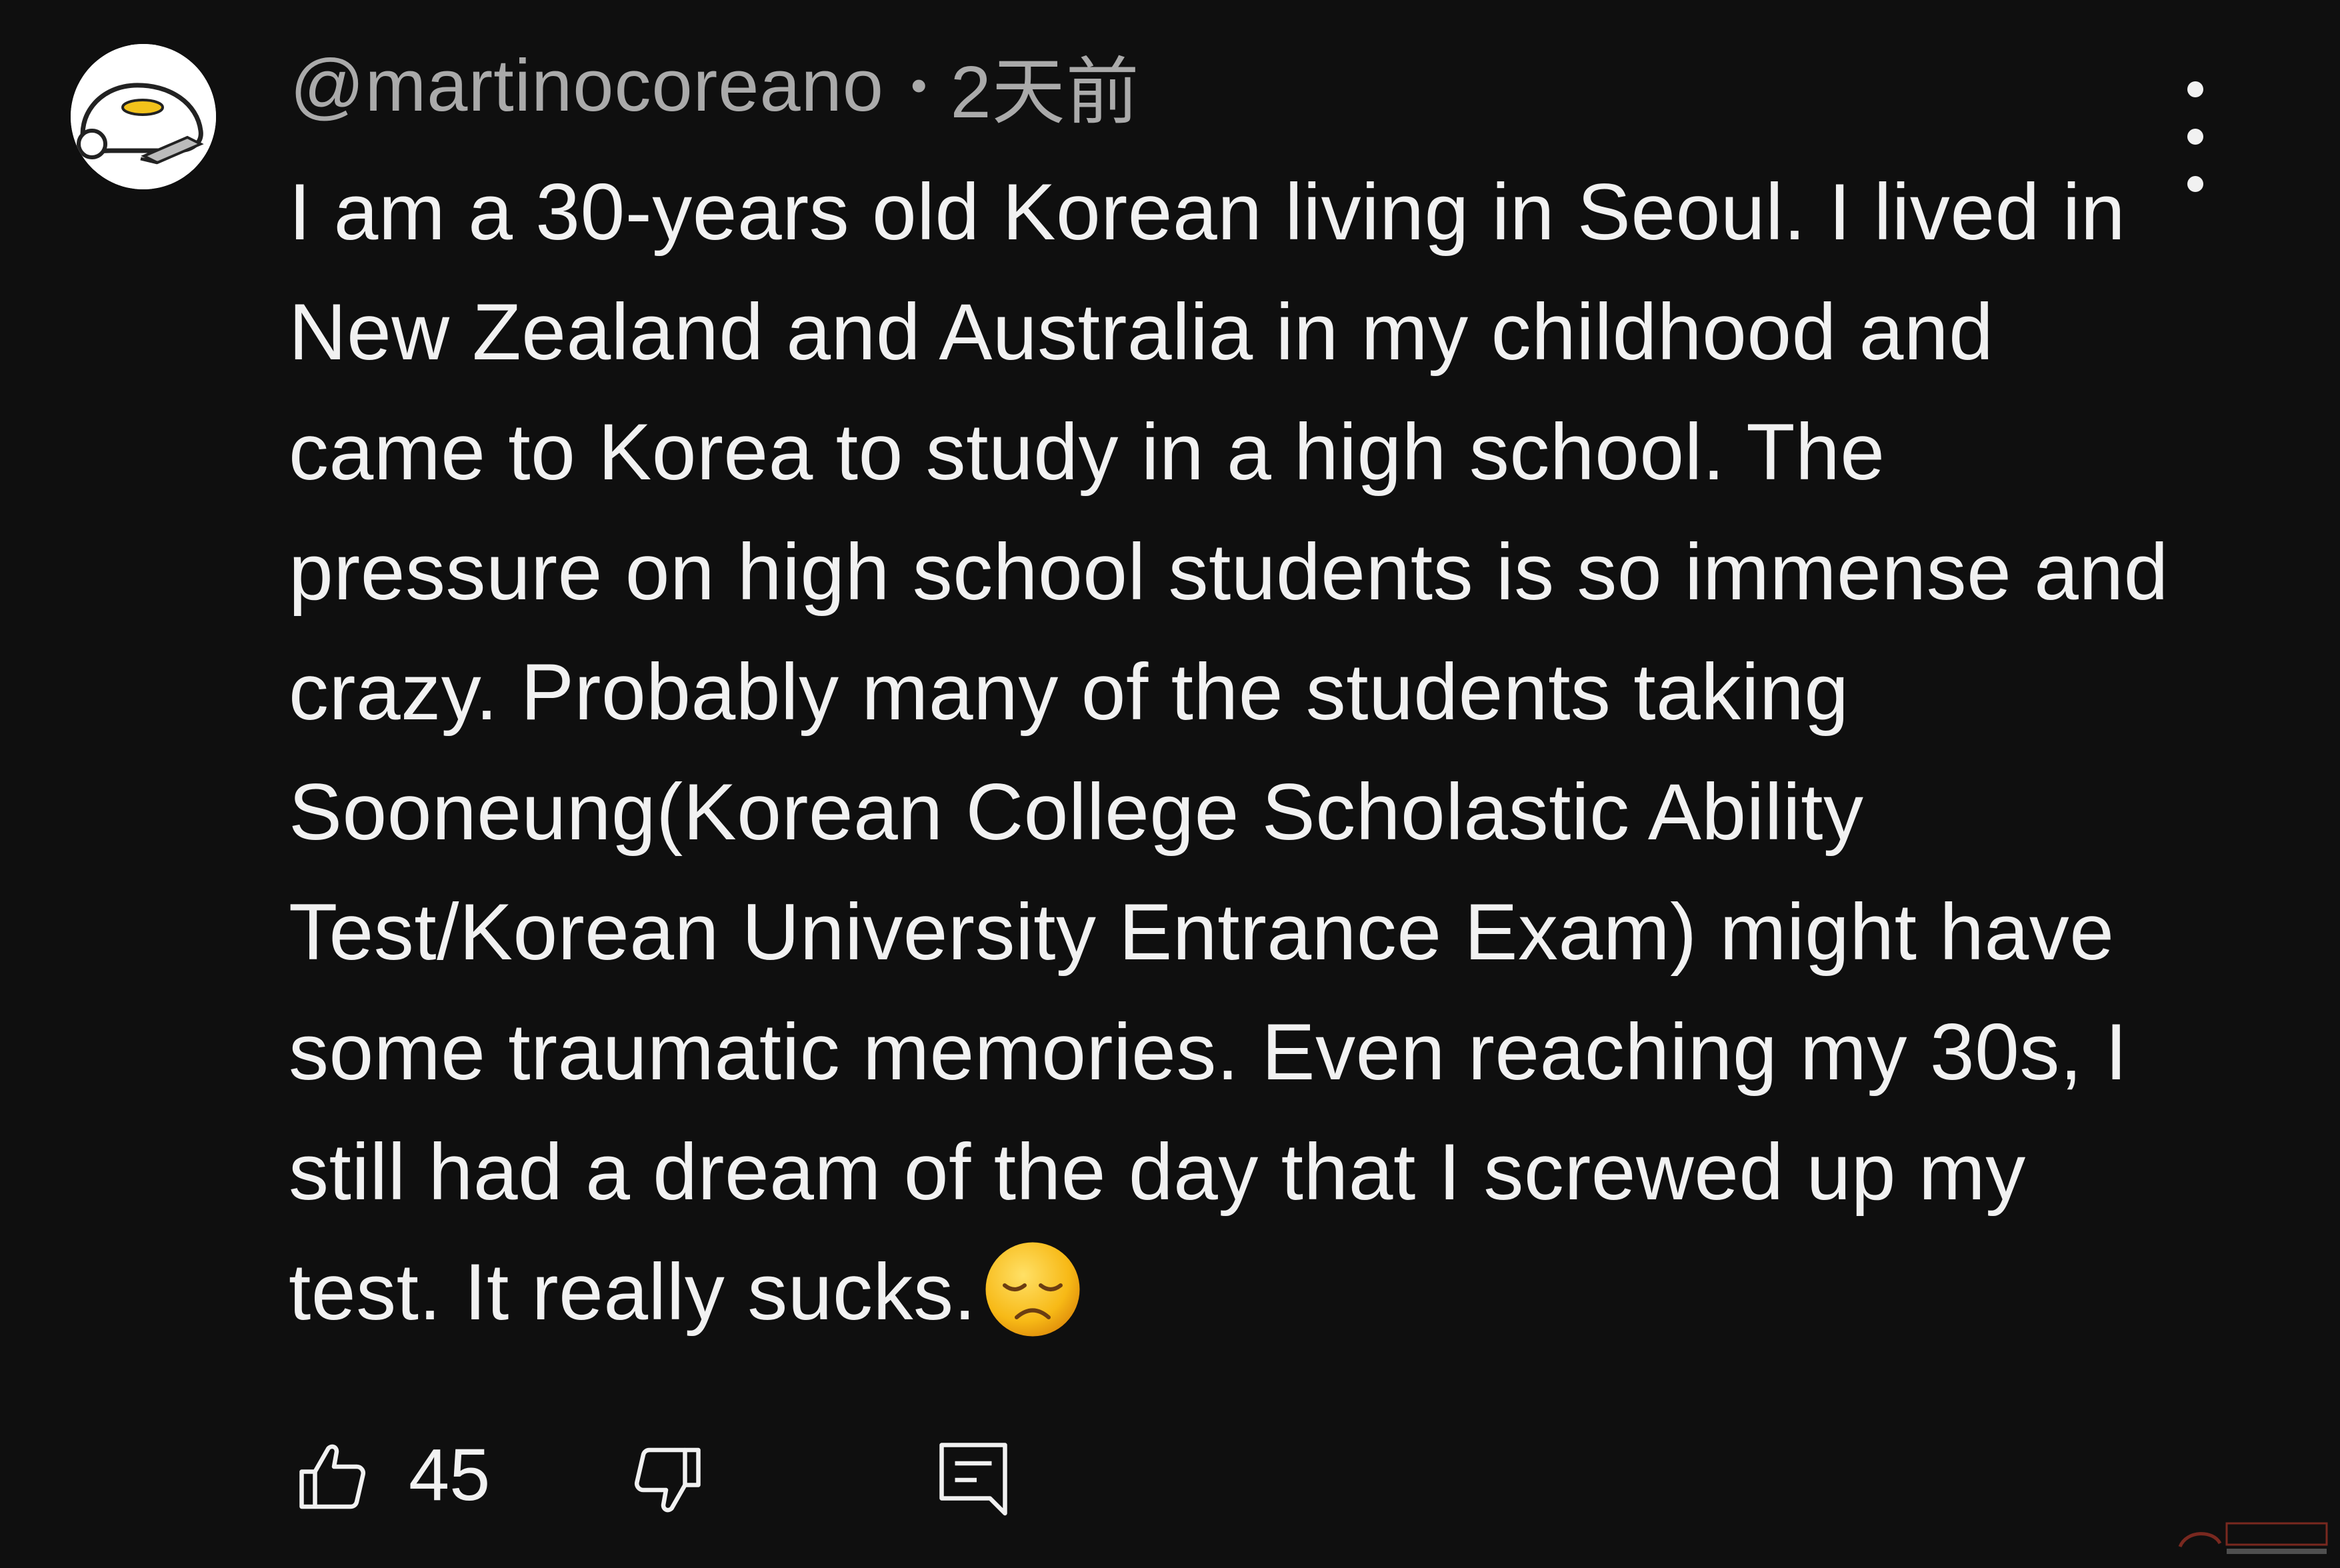  I want to click on more-vertical-icon, so click(2195, 89).